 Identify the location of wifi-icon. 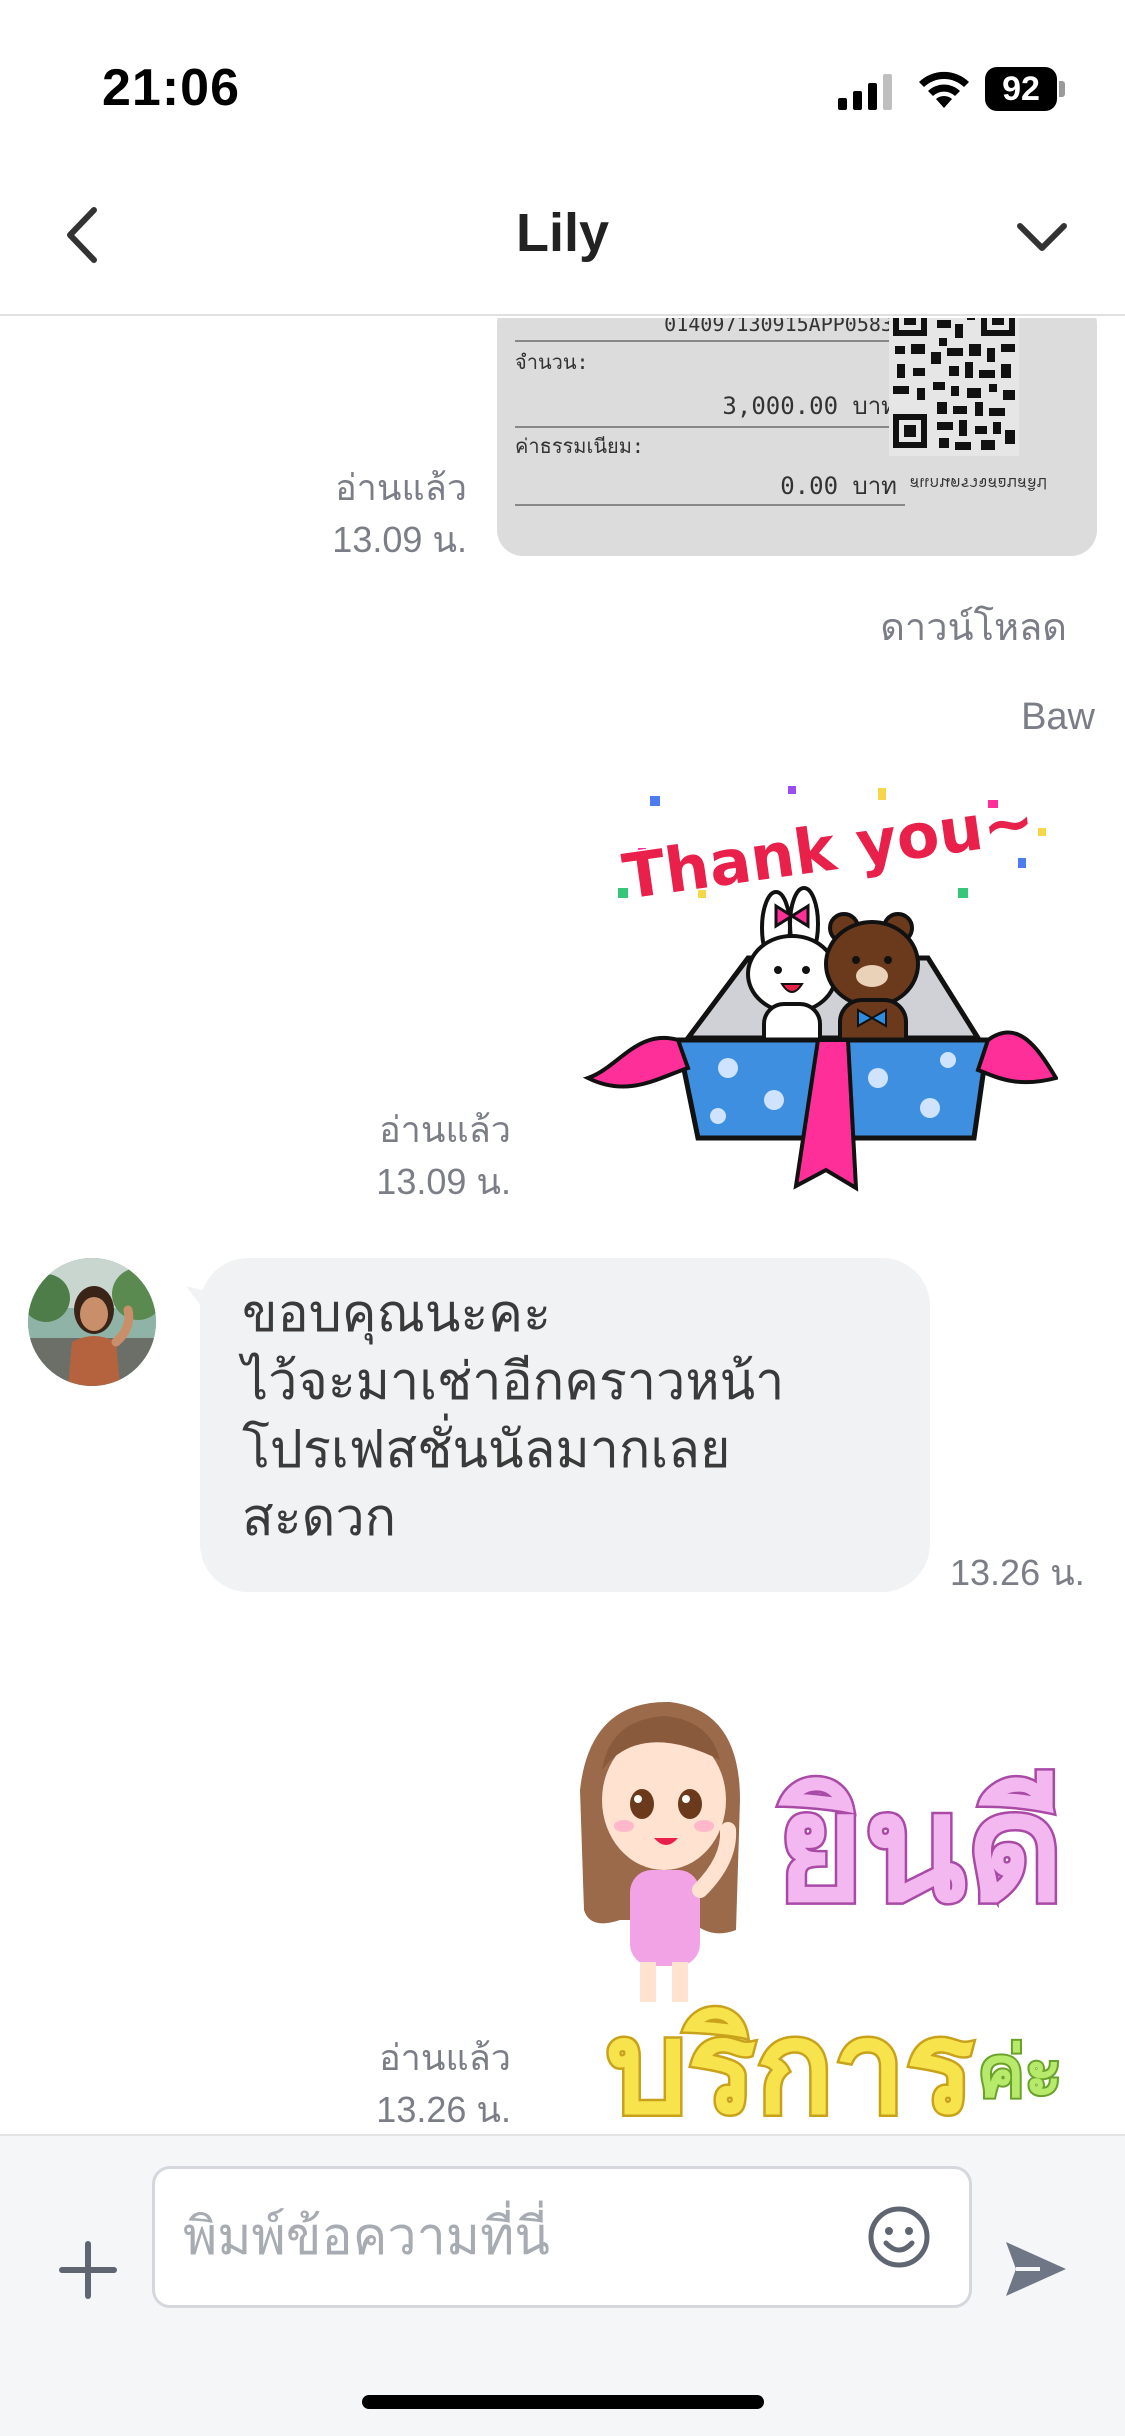
(944, 89).